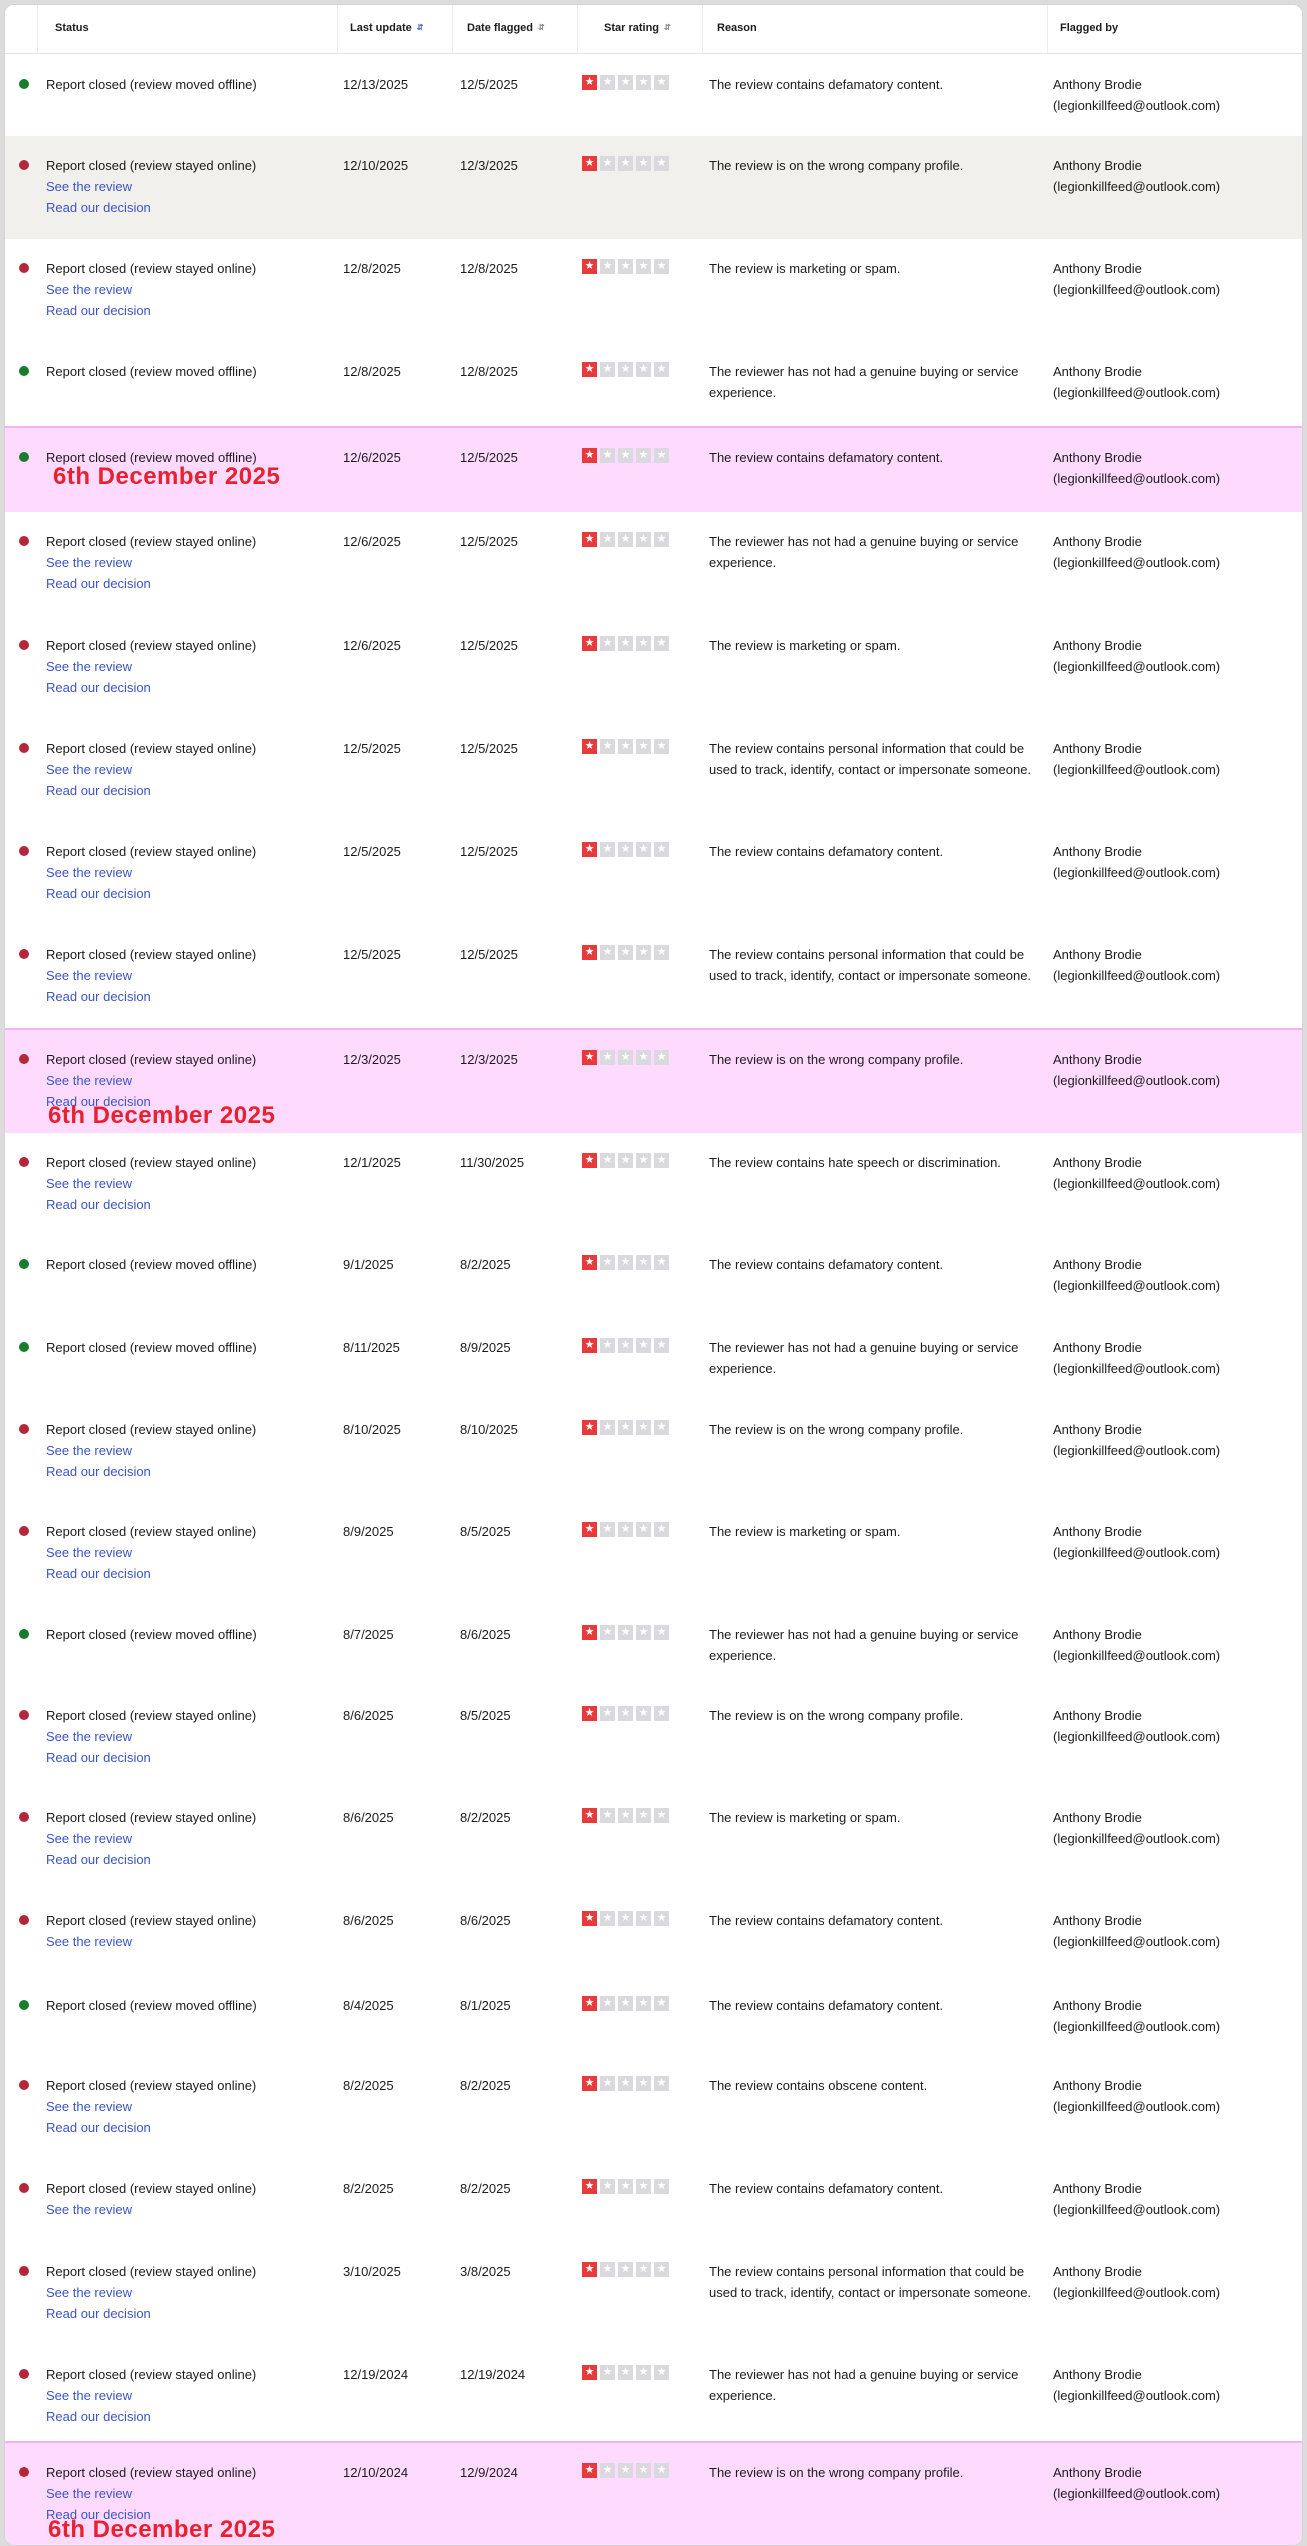 This screenshot has height=2546, width=1307. What do you see at coordinates (386, 28) in the screenshot?
I see `header-last-update: Last update ⇵` at bounding box center [386, 28].